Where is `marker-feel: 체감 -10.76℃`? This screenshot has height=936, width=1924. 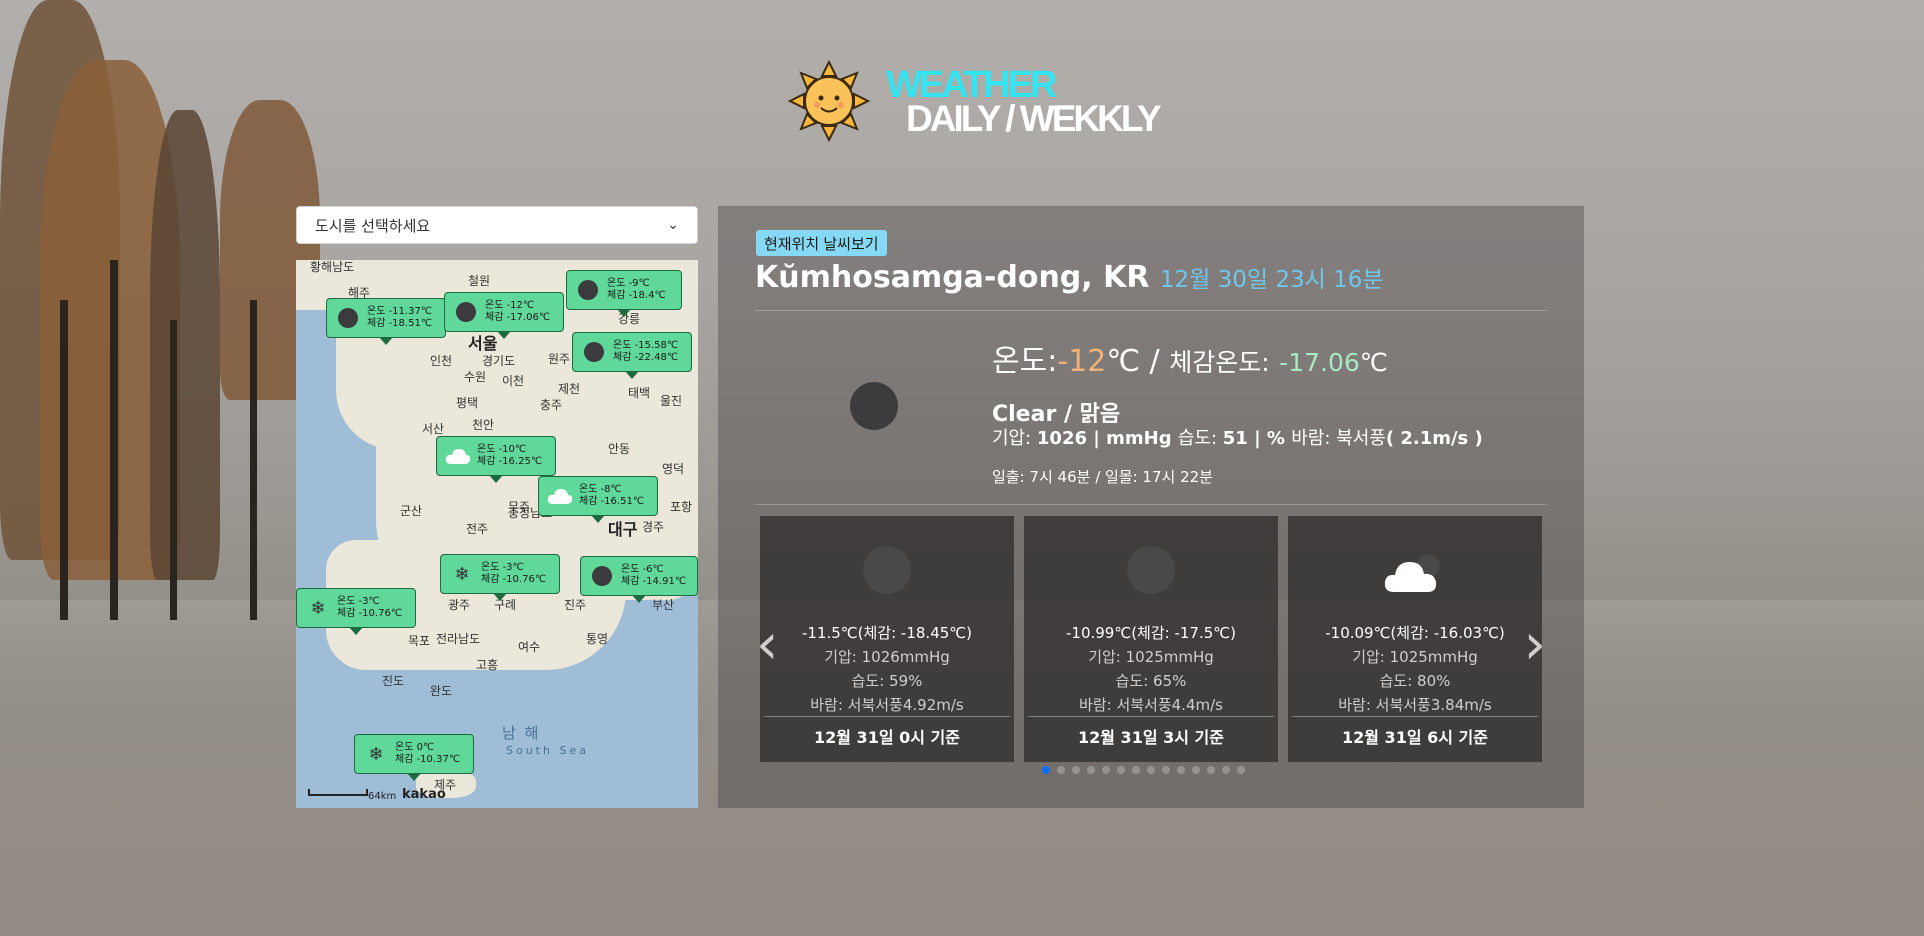 marker-feel: 체감 -10.76℃ is located at coordinates (370, 613).